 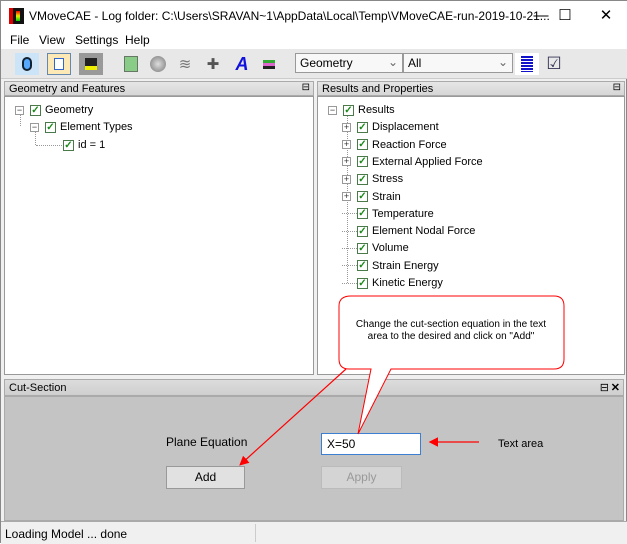 I want to click on callout-bubble, so click(x=451, y=365).